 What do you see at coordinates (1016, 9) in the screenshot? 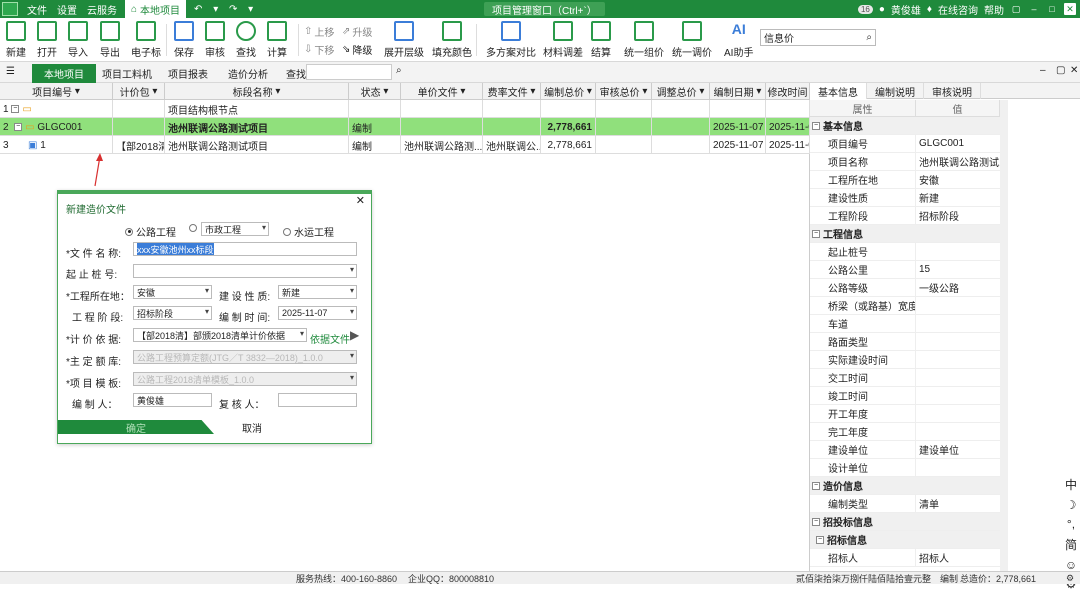
I see `restore-icon: ▢` at bounding box center [1016, 9].